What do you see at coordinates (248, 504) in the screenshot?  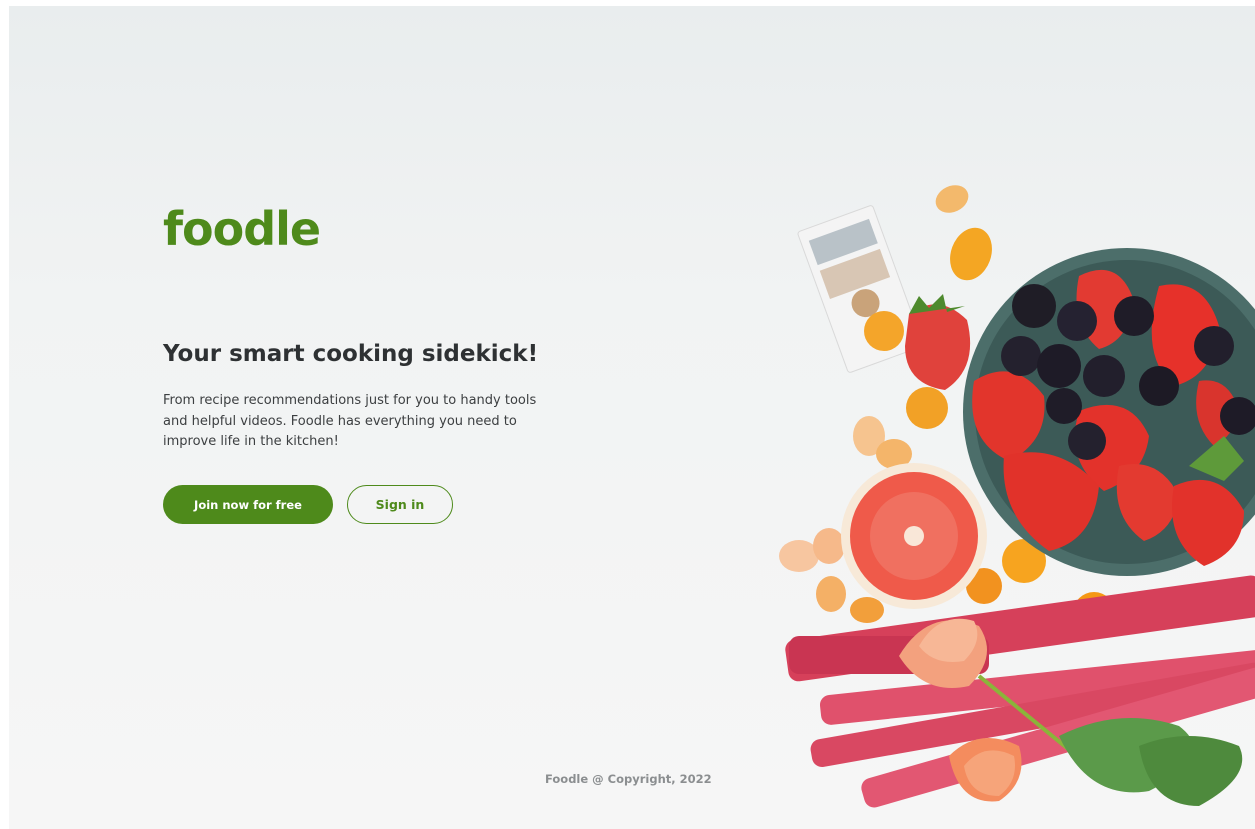 I see `join-now-button: Join now for free` at bounding box center [248, 504].